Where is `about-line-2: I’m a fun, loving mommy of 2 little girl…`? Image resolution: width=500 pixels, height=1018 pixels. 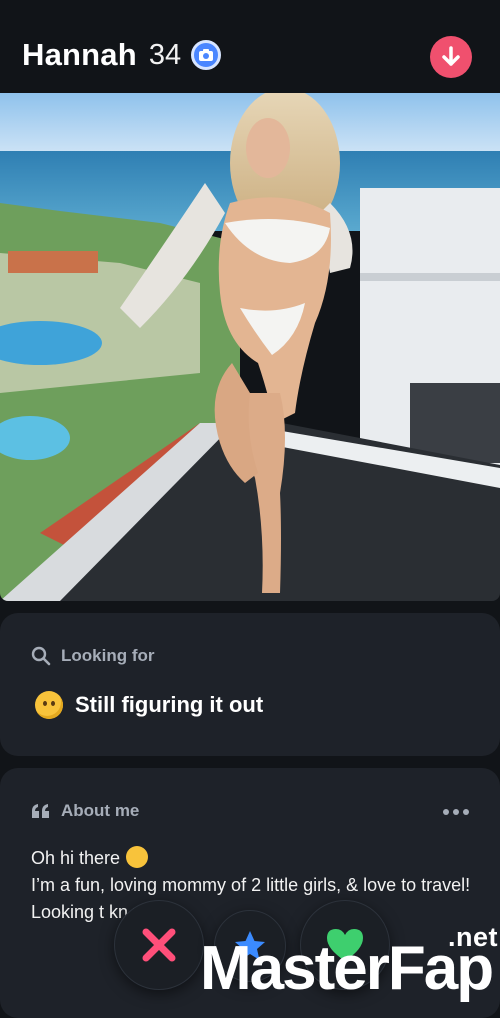
about-line-2: I’m a fun, loving mommy of 2 little girl… is located at coordinates (251, 885).